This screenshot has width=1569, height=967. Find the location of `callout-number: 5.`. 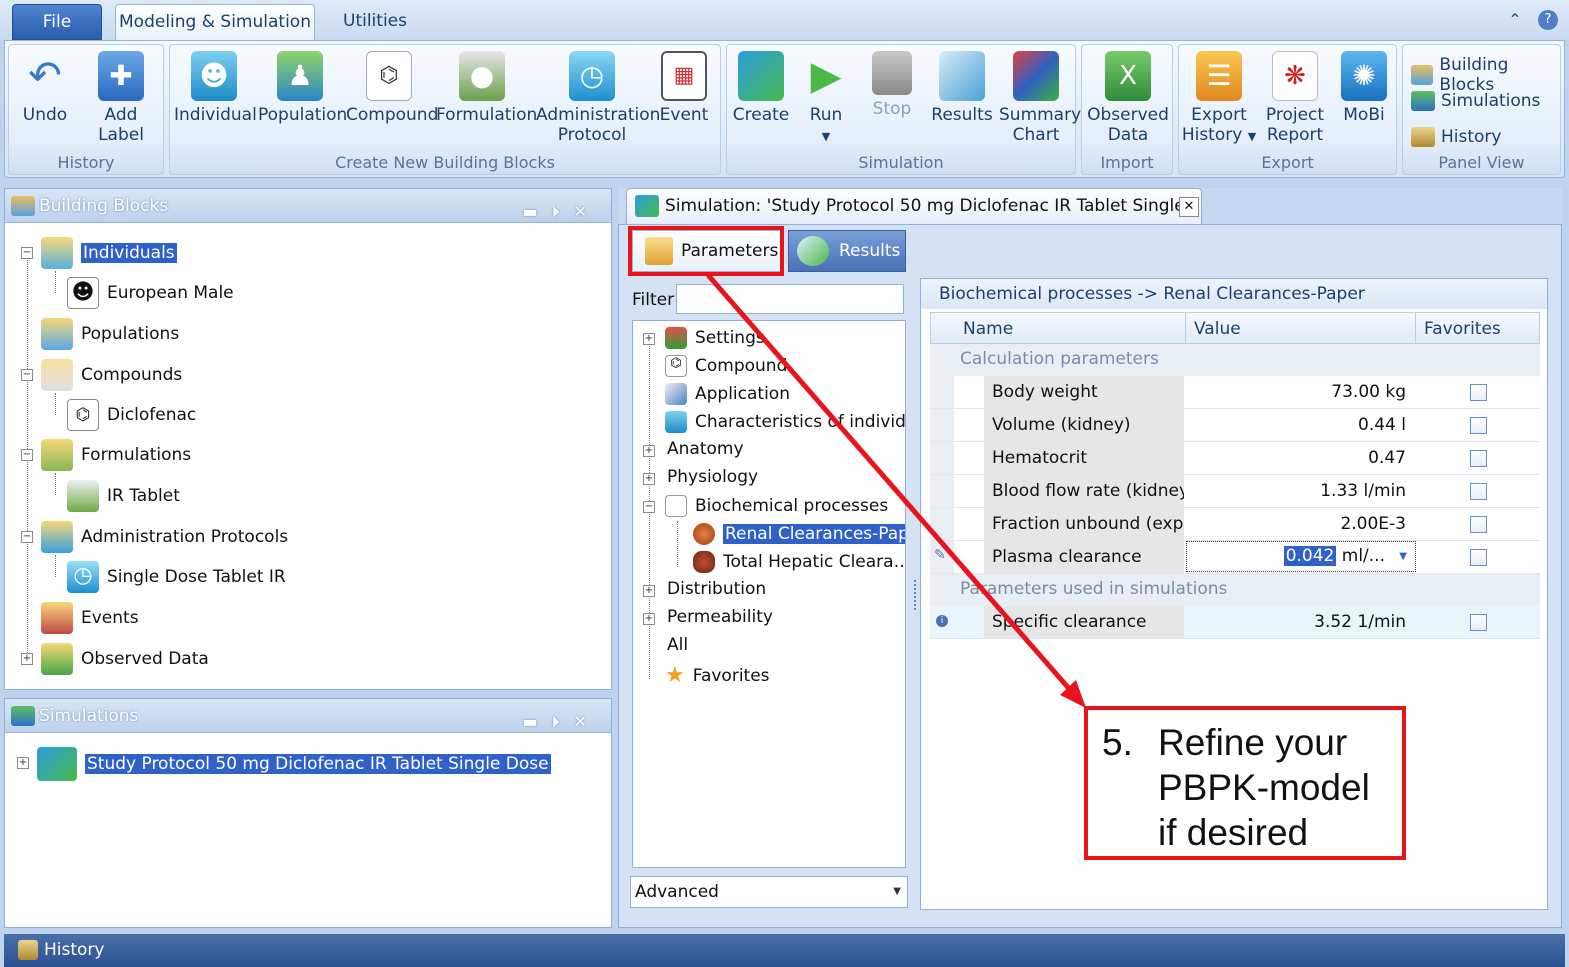

callout-number: 5. is located at coordinates (1117, 742).